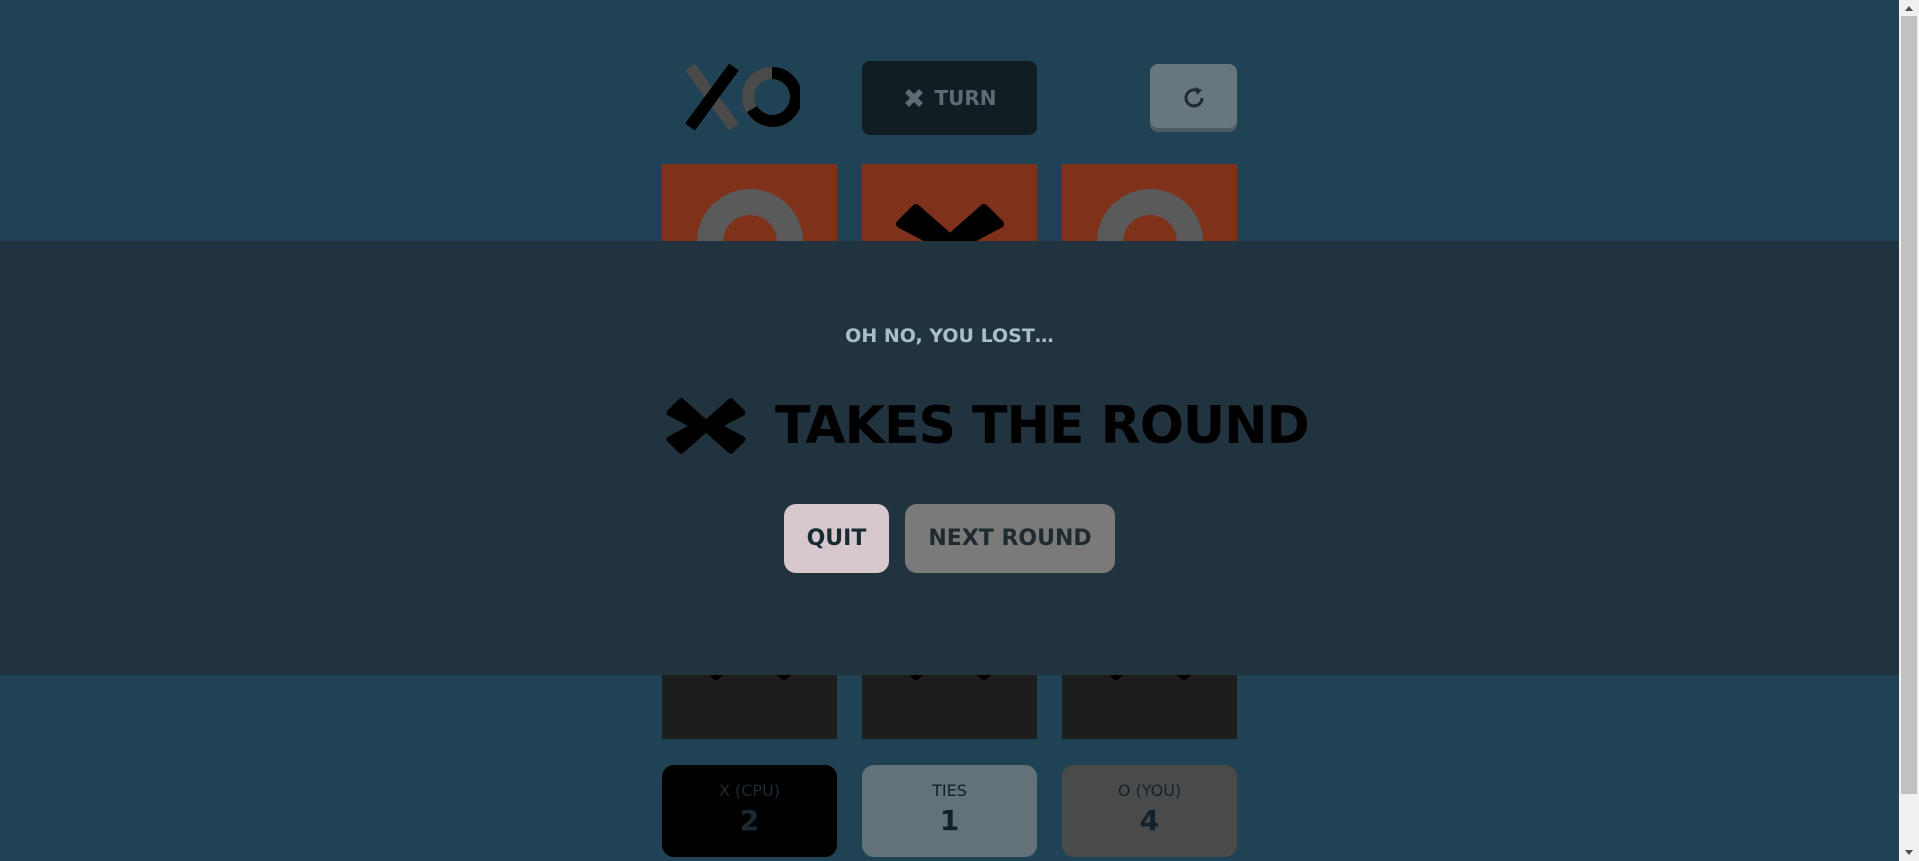  I want to click on score-x-label: X (CPU), so click(749, 790).